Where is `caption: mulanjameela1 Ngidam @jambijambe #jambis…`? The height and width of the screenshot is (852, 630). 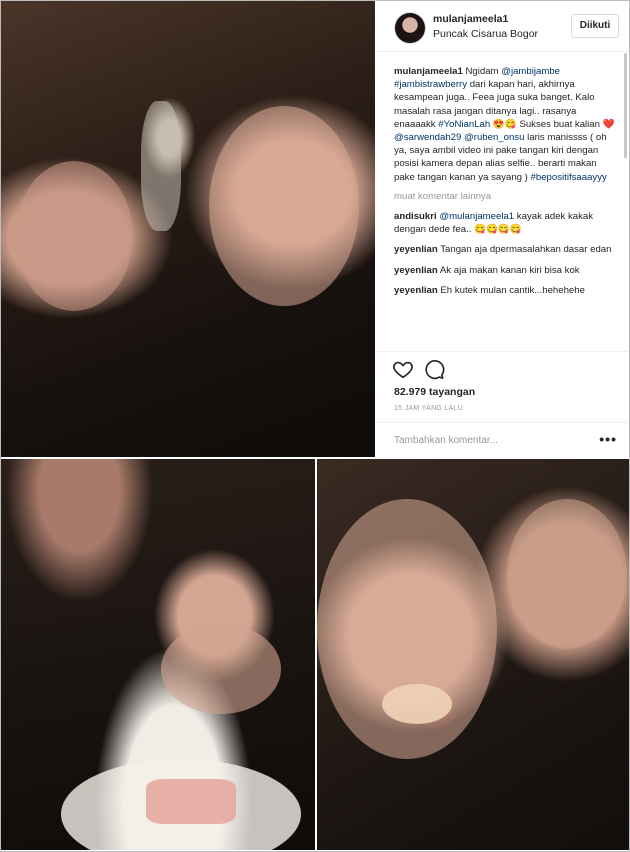
caption: mulanjameela1 Ngidam @jambijambe #jambis… is located at coordinates (506, 124).